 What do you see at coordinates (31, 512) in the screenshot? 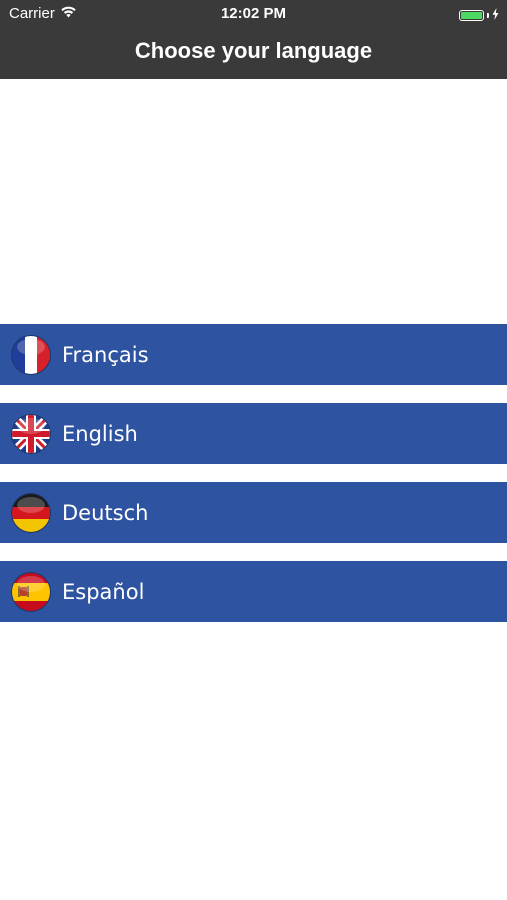
I see `germany-flag-icon` at bounding box center [31, 512].